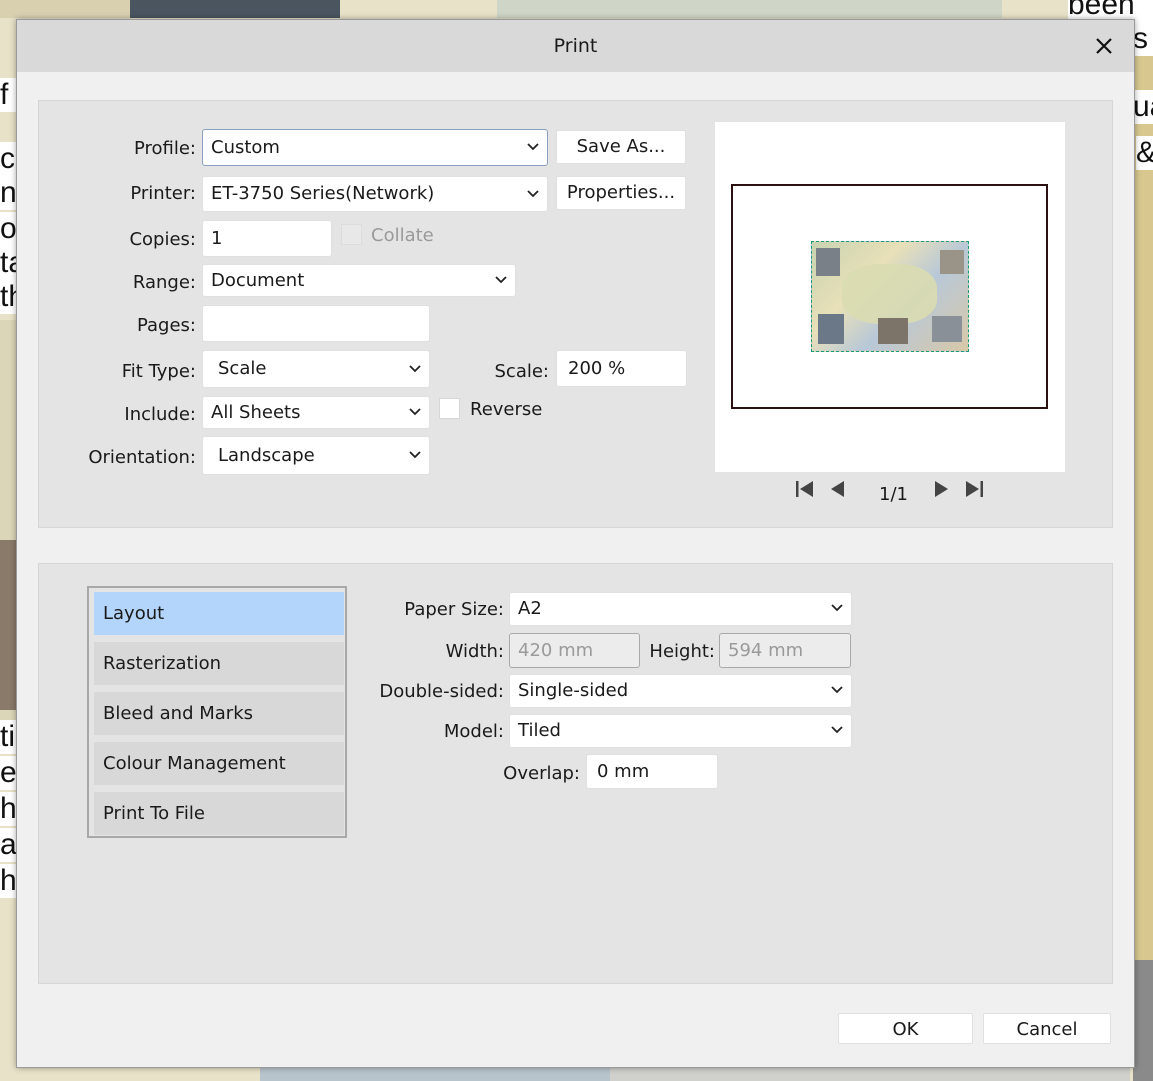 This screenshot has width=1153, height=1081. What do you see at coordinates (837, 491) in the screenshot?
I see `previous-page-icon` at bounding box center [837, 491].